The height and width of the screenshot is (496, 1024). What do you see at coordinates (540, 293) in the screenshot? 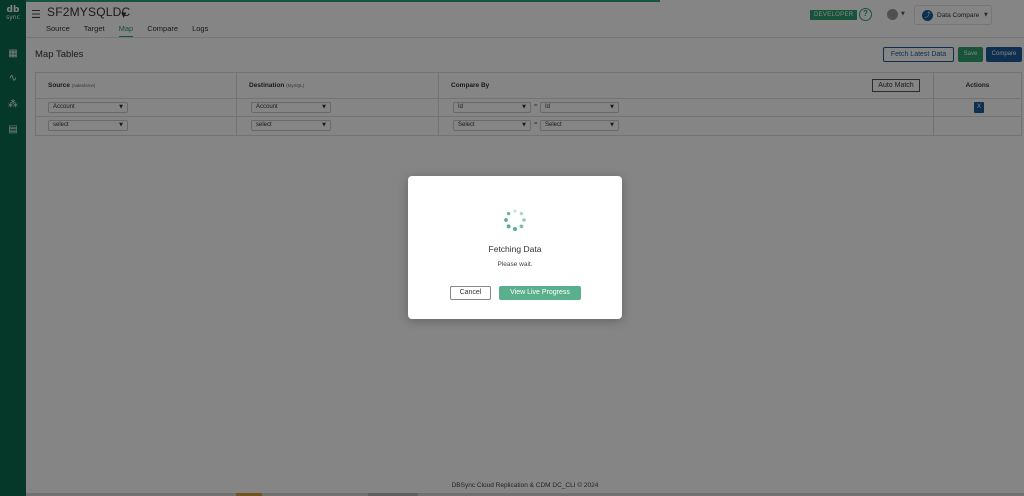
I see `view-live-progress-button: View Live Progress` at bounding box center [540, 293].